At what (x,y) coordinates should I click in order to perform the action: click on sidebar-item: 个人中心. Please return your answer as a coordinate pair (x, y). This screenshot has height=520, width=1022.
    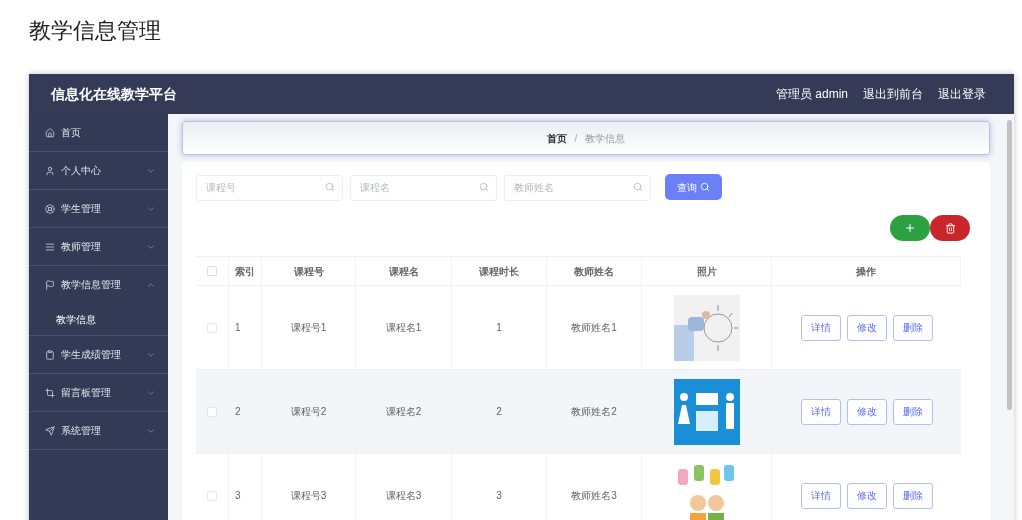
    Looking at the image, I should click on (98, 170).